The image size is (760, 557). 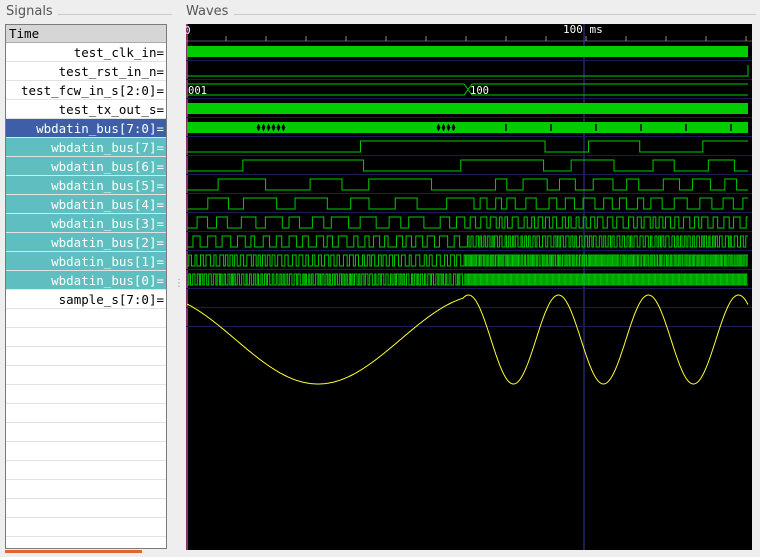 I want to click on tx-out-wave, so click(x=467, y=108).